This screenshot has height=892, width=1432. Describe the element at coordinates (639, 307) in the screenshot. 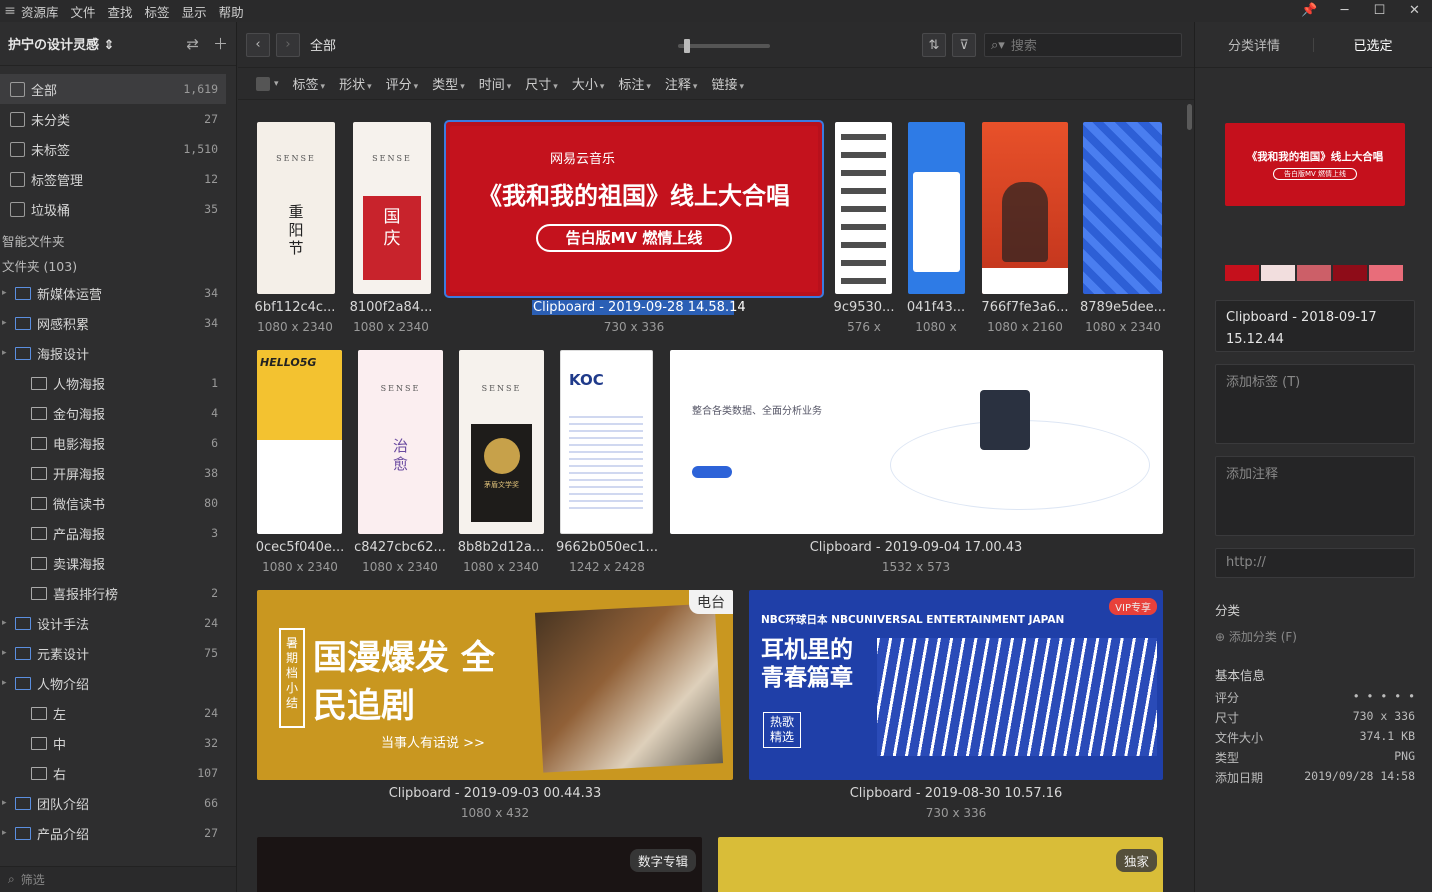

I see `item-name-selected: Clipboard - 2019-09-28 14.58.14` at that location.